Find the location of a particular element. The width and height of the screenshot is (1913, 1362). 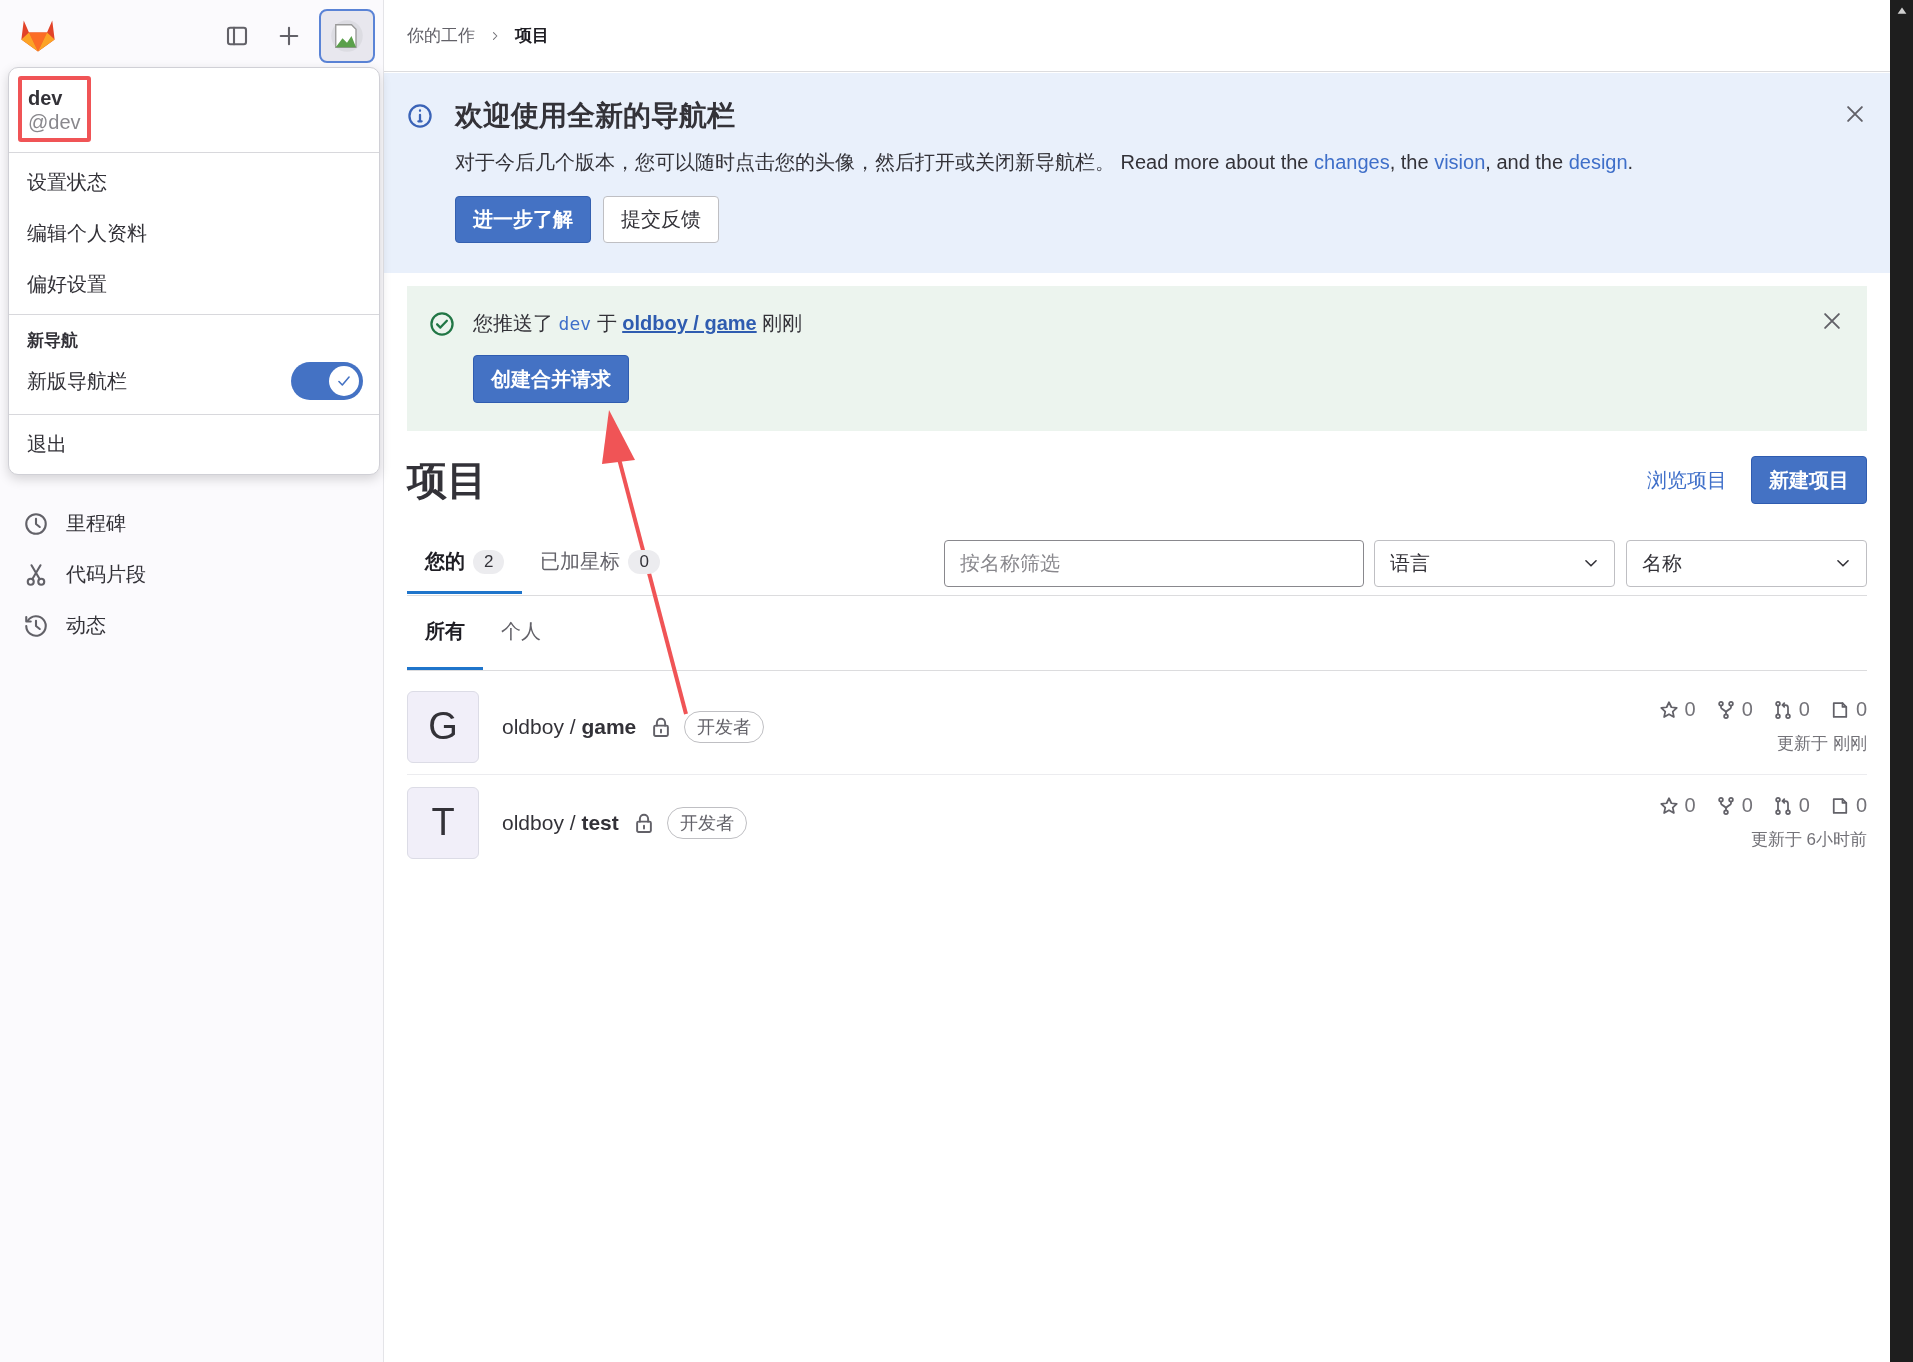

tab: 您的 2 is located at coordinates (465, 563).